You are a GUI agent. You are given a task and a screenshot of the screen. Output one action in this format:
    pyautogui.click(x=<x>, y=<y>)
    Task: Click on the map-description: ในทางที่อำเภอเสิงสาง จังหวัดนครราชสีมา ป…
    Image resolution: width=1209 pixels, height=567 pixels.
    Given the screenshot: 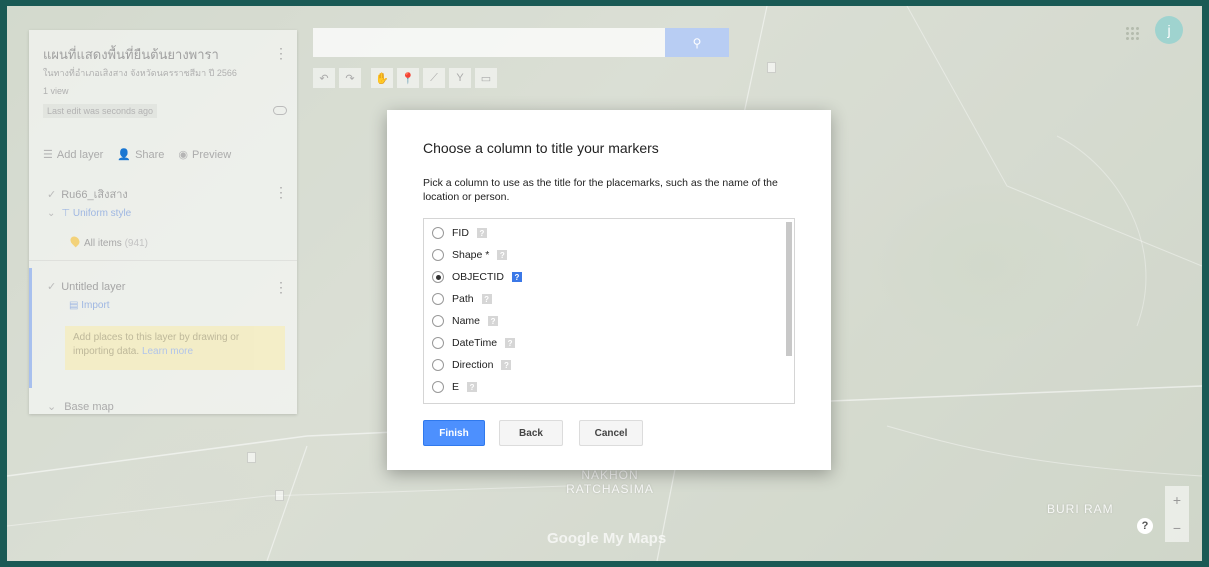 What is the action you would take?
    pyautogui.click(x=140, y=73)
    